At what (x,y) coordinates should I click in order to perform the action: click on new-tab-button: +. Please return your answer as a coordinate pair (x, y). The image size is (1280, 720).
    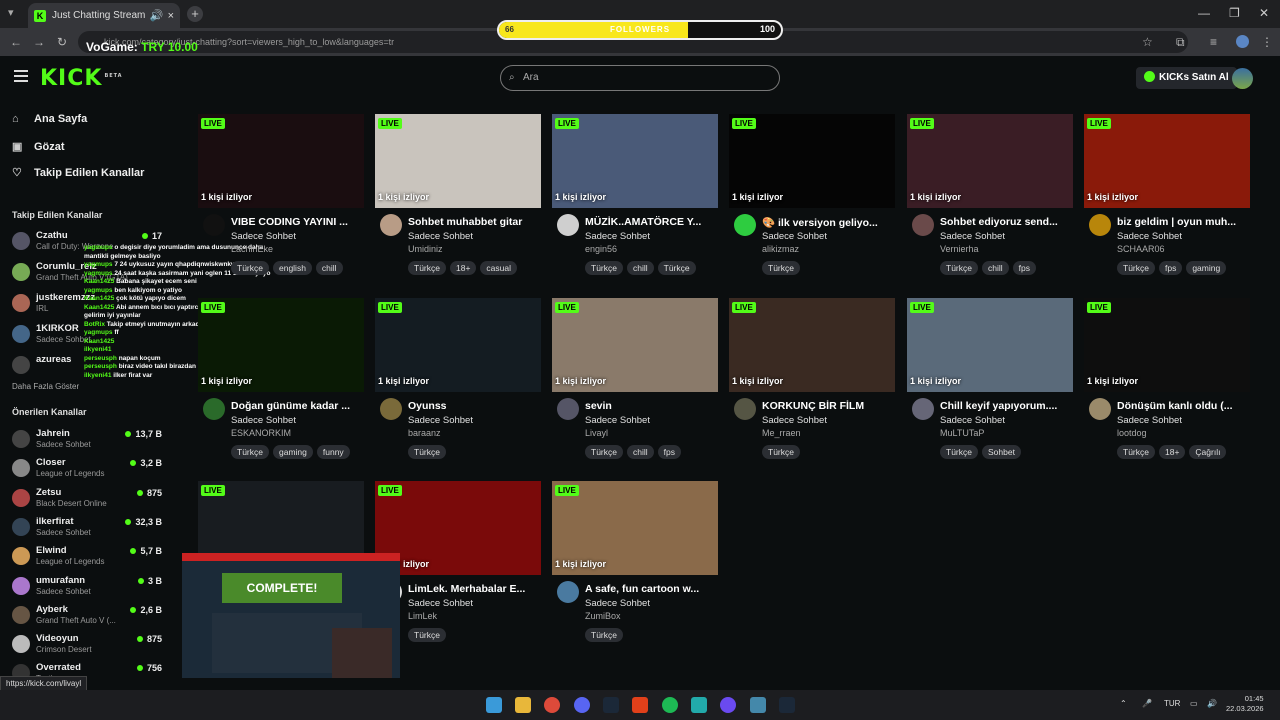
    Looking at the image, I should click on (195, 14).